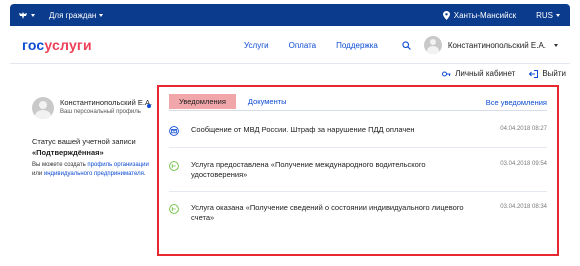  I want to click on audience-label: Для граждан, so click(73, 15).